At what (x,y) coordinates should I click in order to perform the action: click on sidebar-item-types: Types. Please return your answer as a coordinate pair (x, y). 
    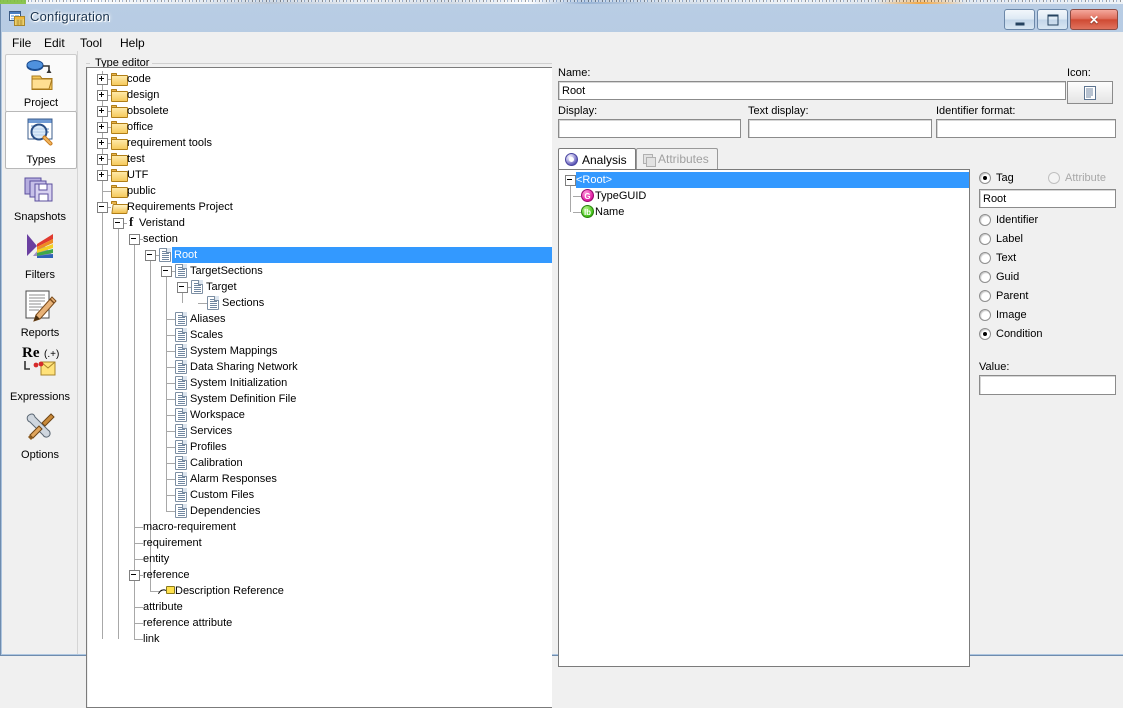
    Looking at the image, I should click on (41, 140).